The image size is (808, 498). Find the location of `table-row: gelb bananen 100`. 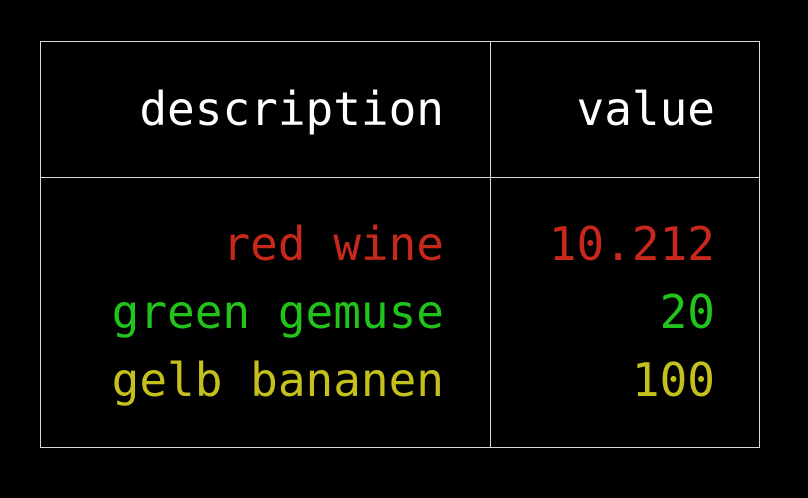

table-row: gelb bananen 100 is located at coordinates (400, 380).